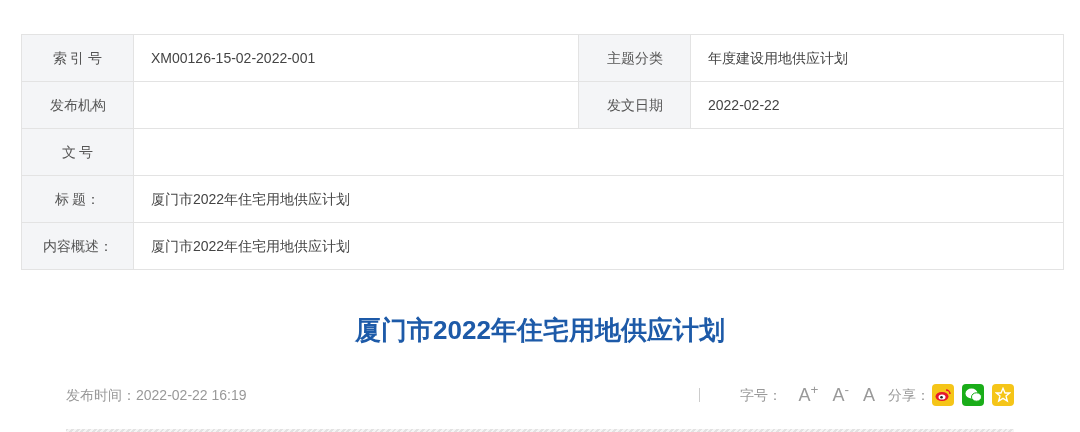 This screenshot has width=1080, height=432. What do you see at coordinates (869, 395) in the screenshot?
I see `font-size-button: A` at bounding box center [869, 395].